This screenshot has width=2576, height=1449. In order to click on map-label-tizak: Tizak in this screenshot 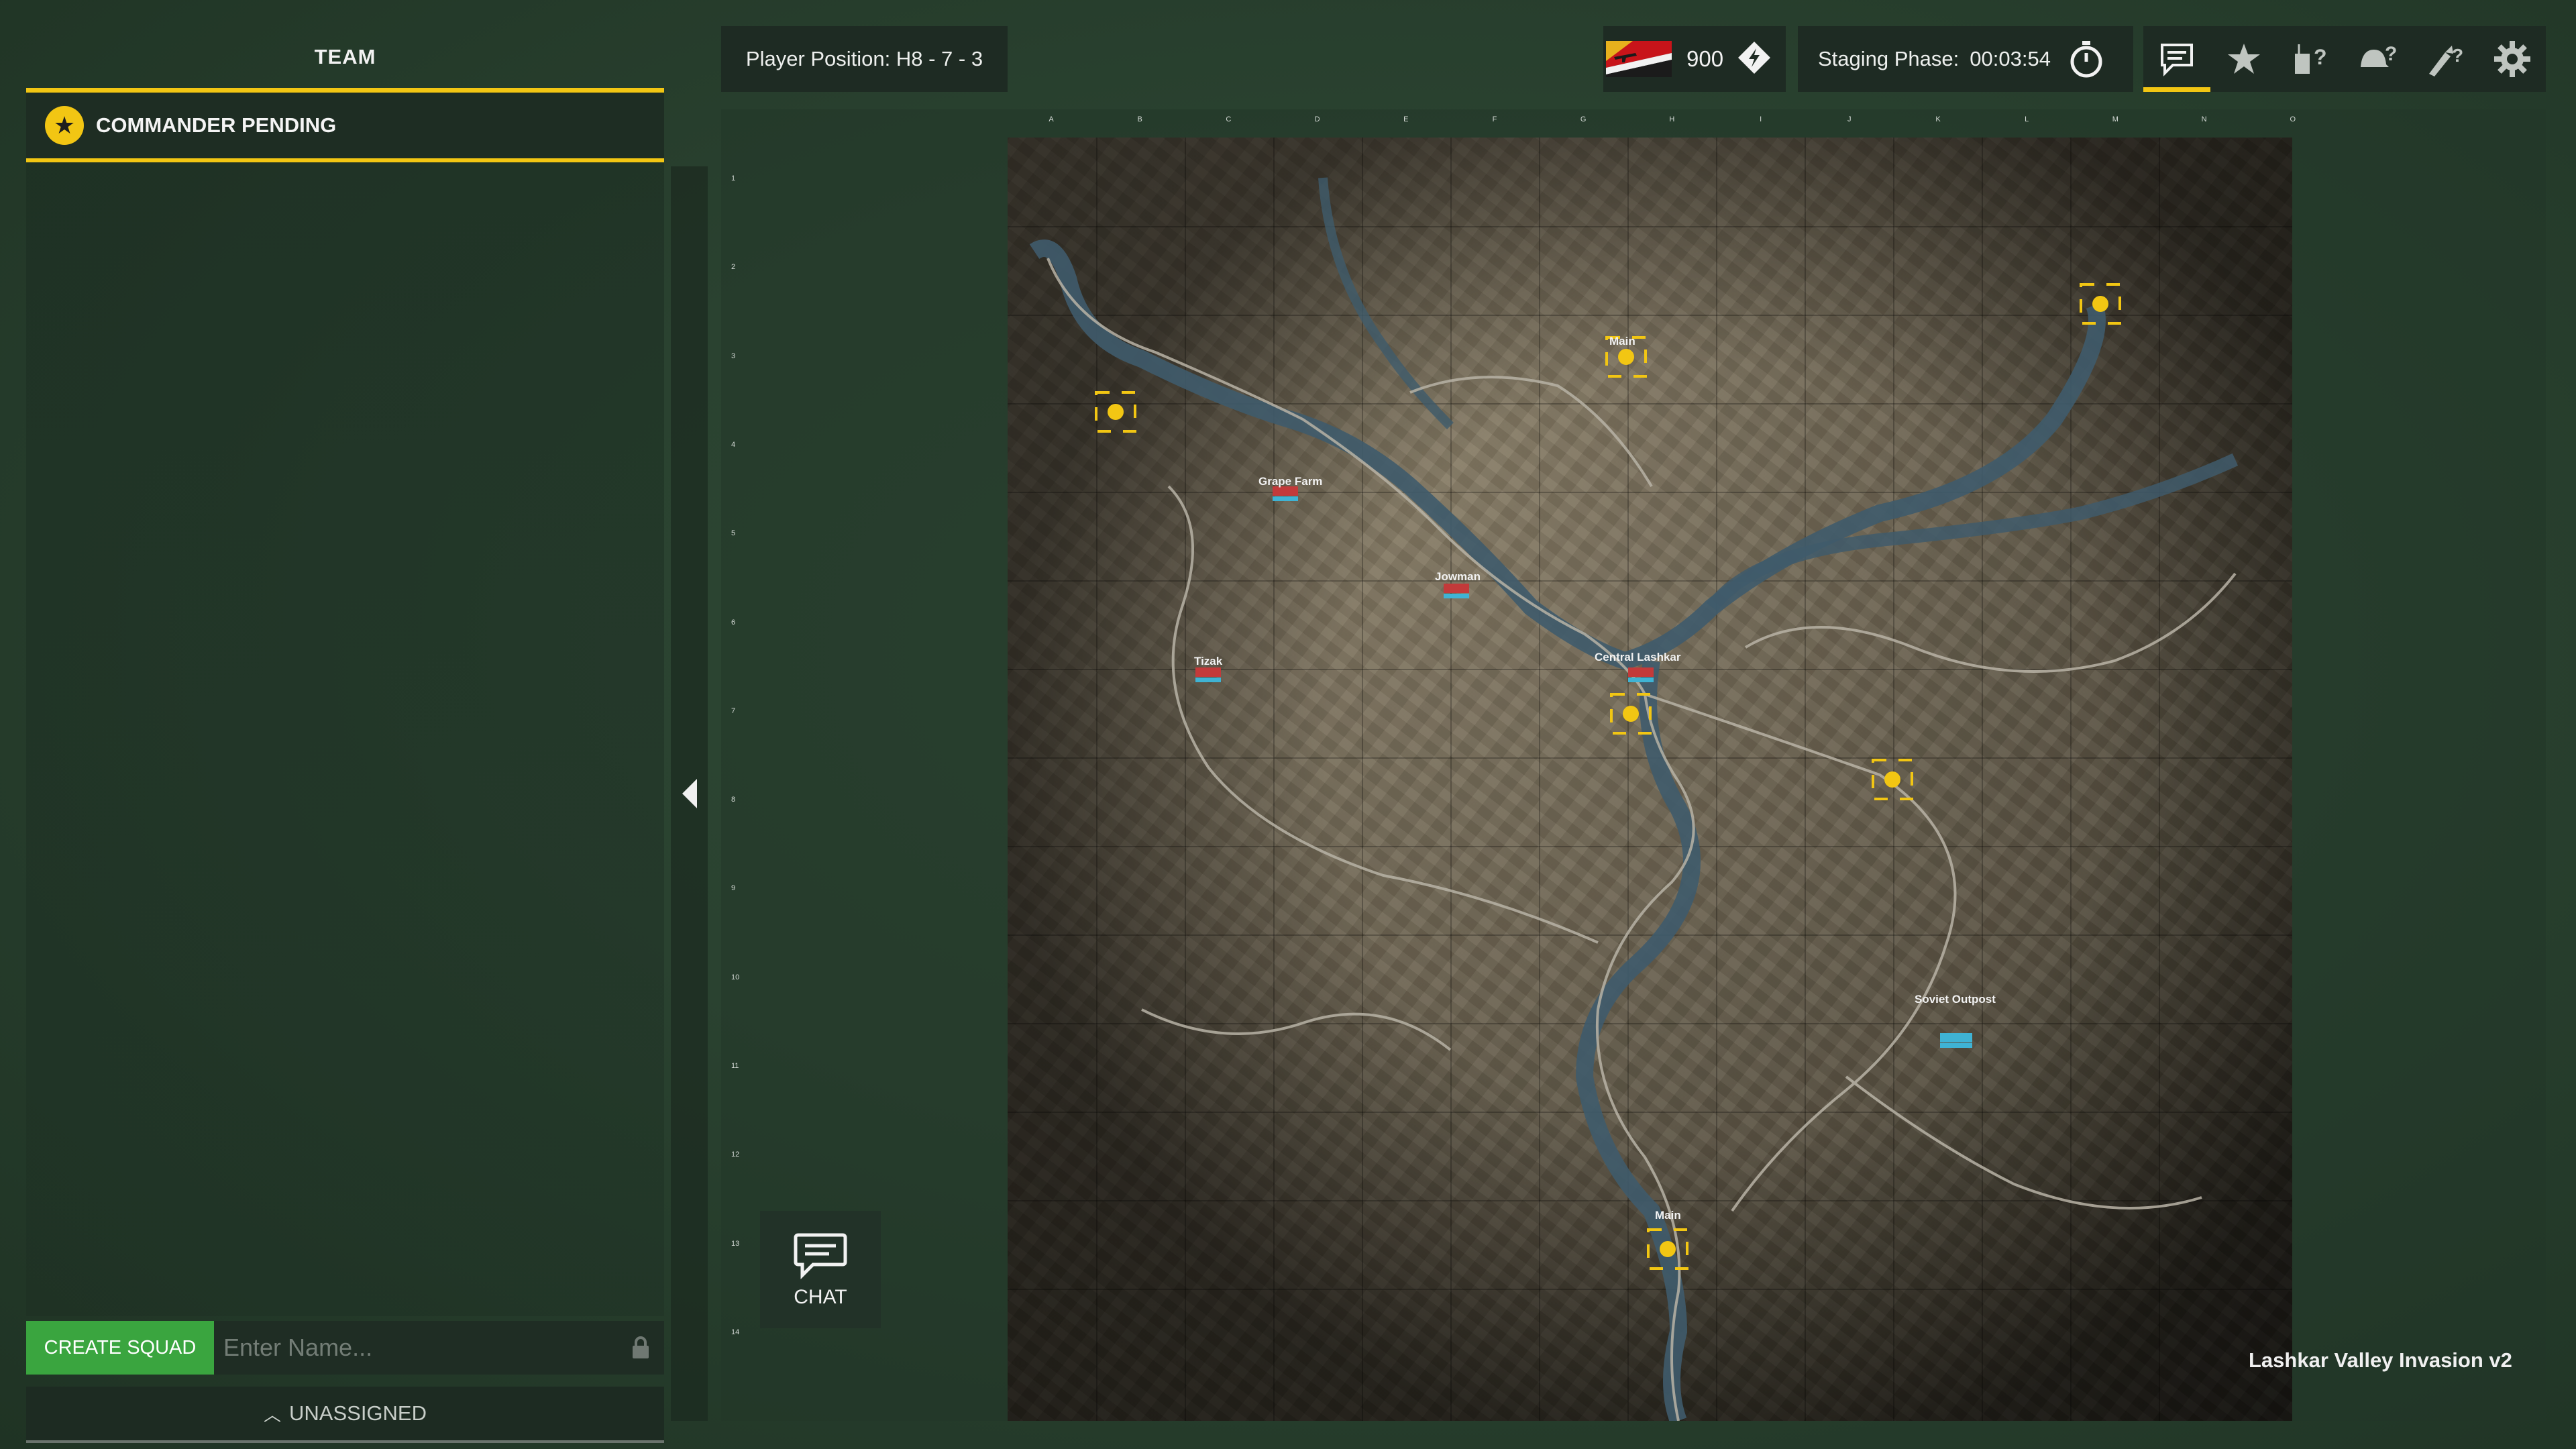, I will do `click(1208, 661)`.